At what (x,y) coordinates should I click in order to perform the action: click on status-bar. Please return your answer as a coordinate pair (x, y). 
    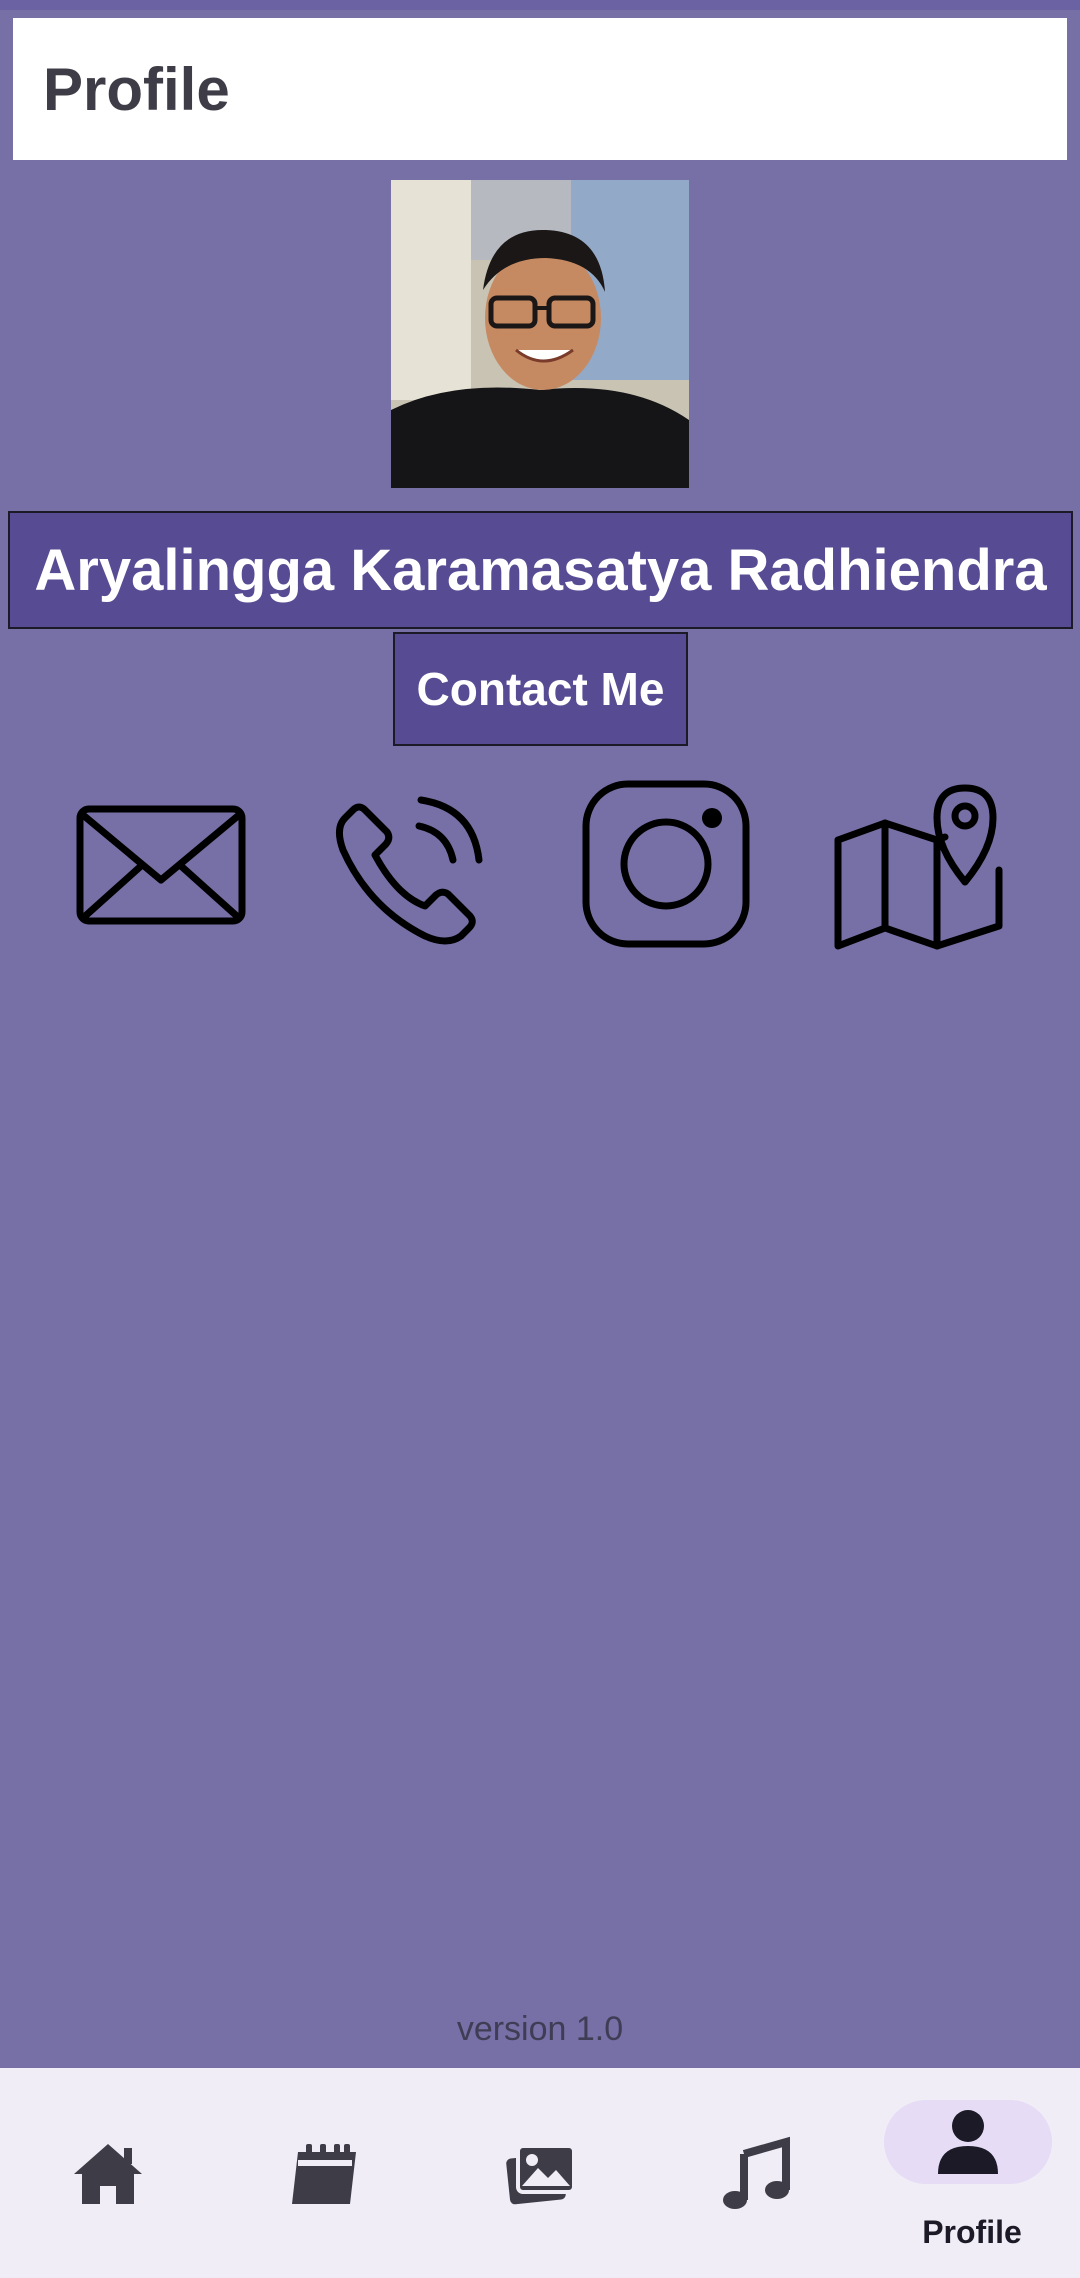
    Looking at the image, I should click on (540, 5).